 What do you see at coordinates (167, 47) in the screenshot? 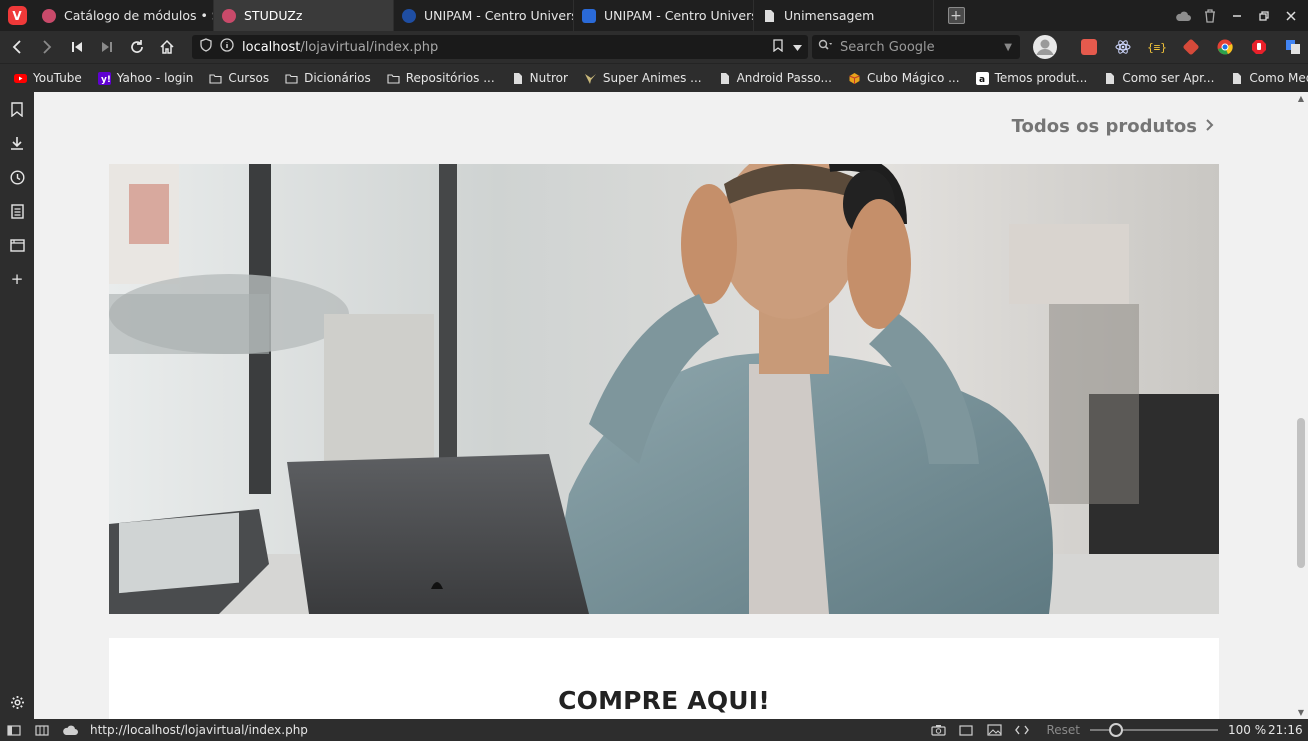
I see `home-button` at bounding box center [167, 47].